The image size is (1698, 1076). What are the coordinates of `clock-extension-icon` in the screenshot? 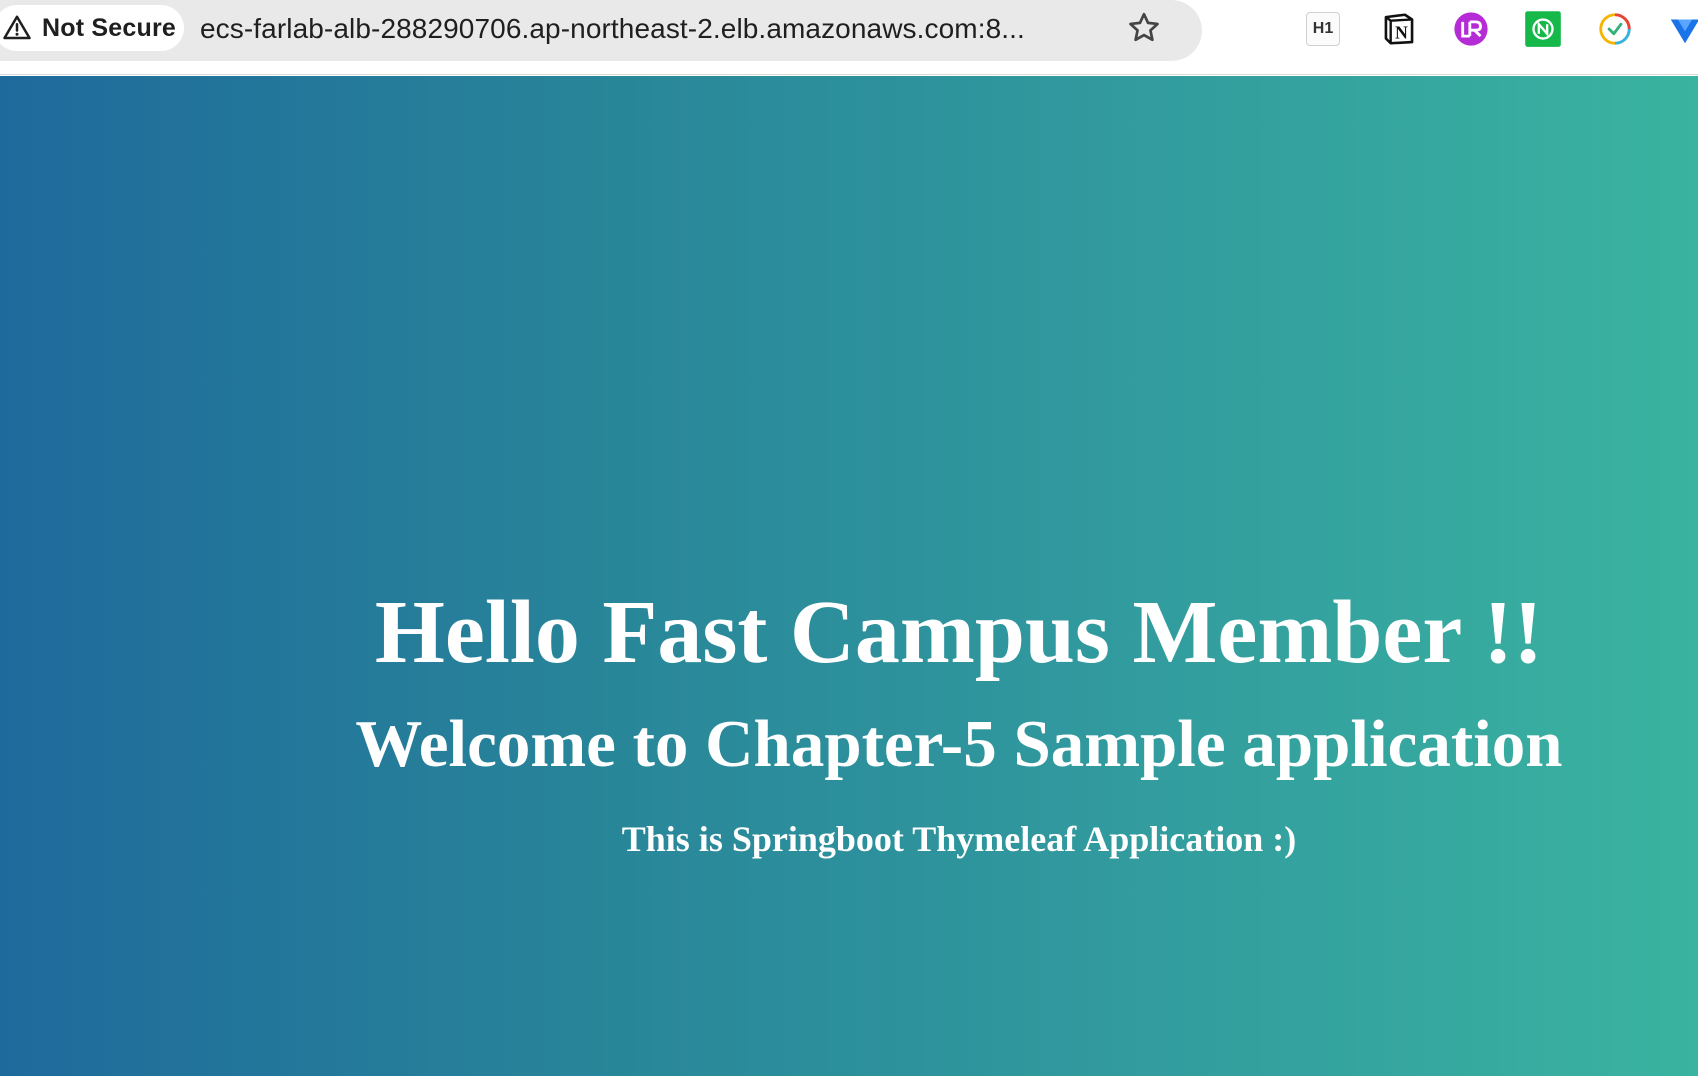 It's located at (1615, 29).